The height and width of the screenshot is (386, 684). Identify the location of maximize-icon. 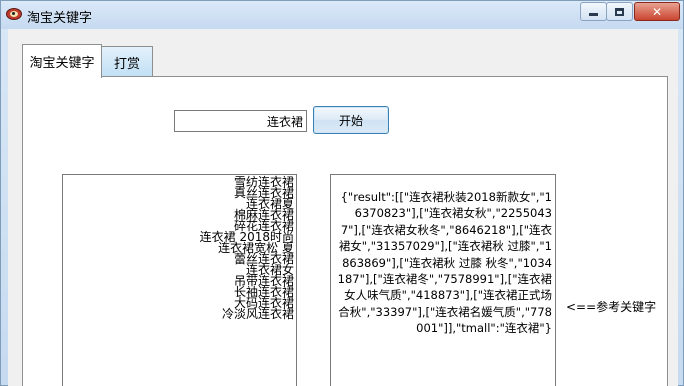
(619, 11).